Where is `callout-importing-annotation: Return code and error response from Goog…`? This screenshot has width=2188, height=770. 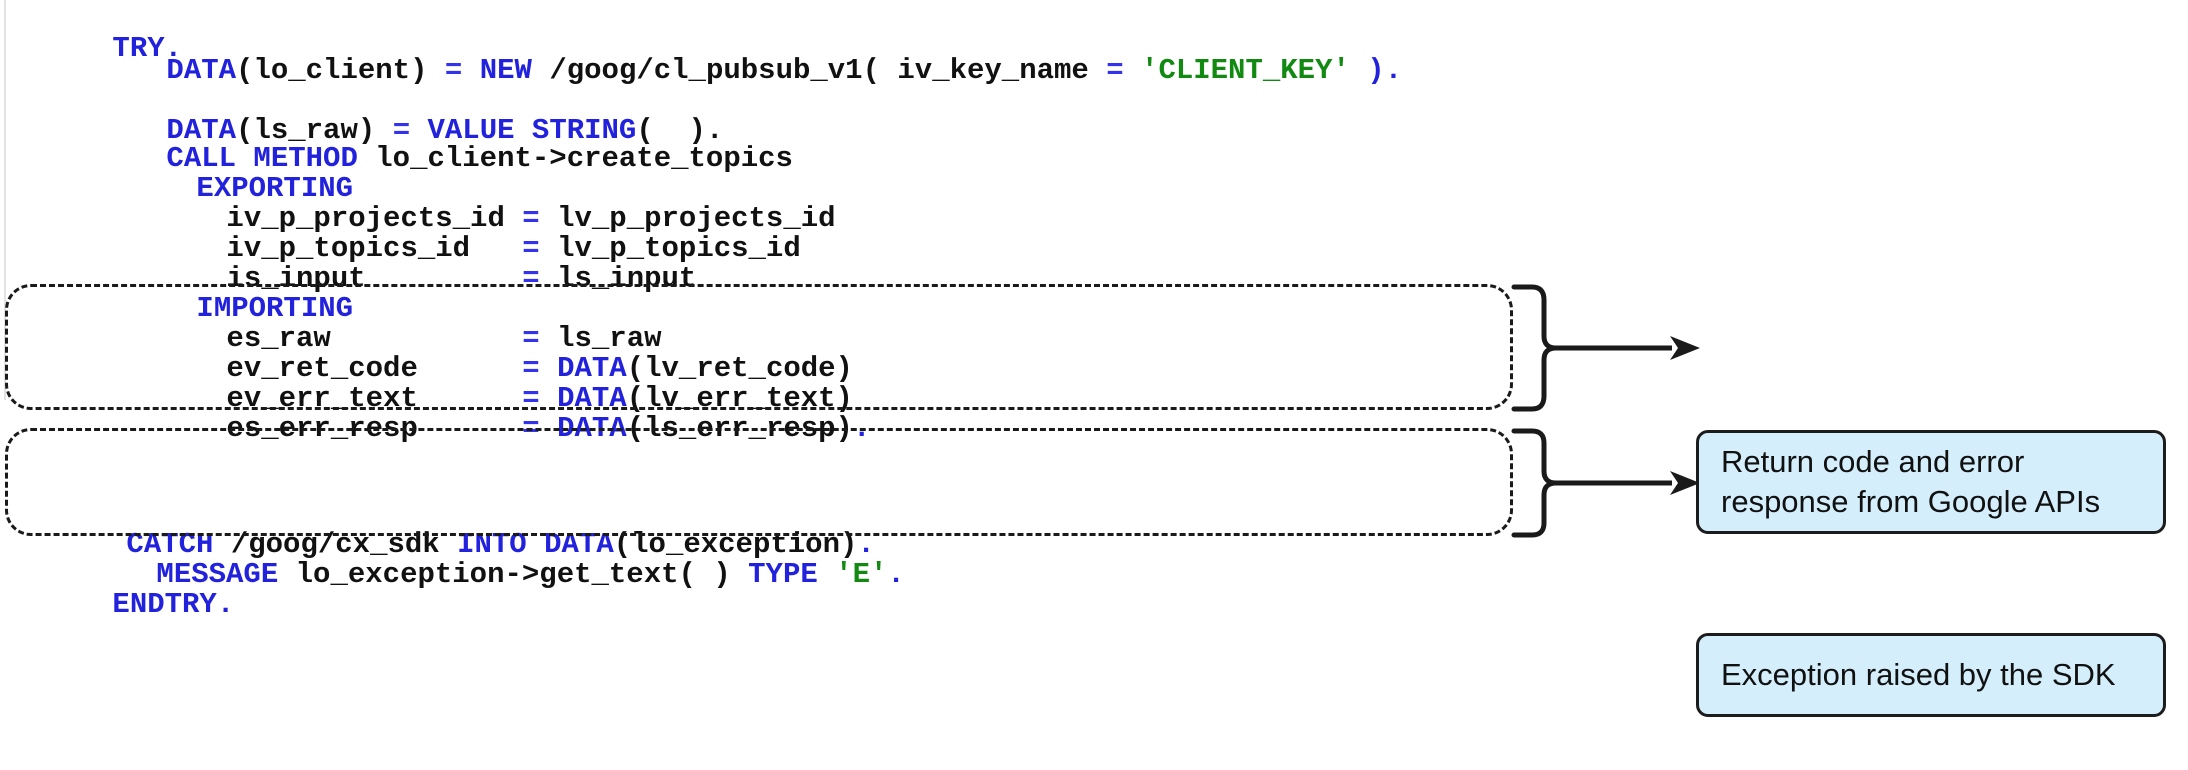
callout-importing-annotation: Return code and error response from Goog… is located at coordinates (1931, 482).